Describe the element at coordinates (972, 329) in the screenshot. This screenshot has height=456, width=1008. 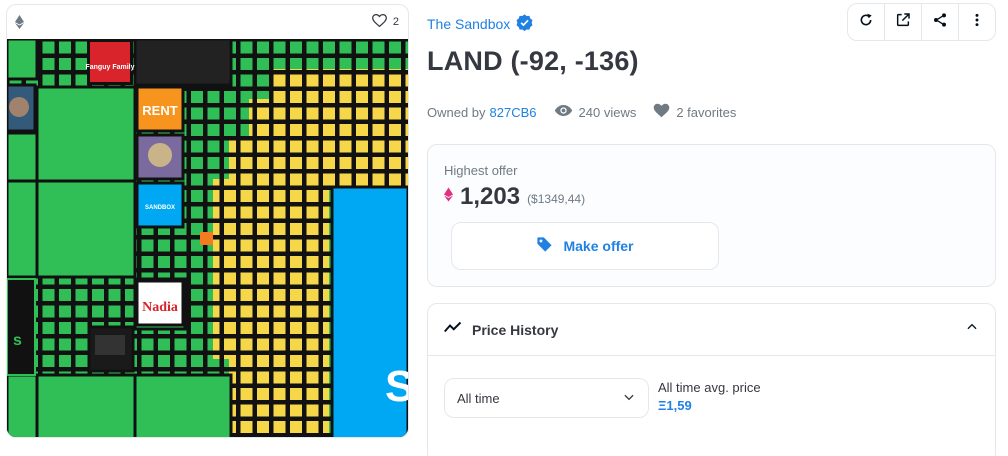
I see `chevron-up-icon` at that location.